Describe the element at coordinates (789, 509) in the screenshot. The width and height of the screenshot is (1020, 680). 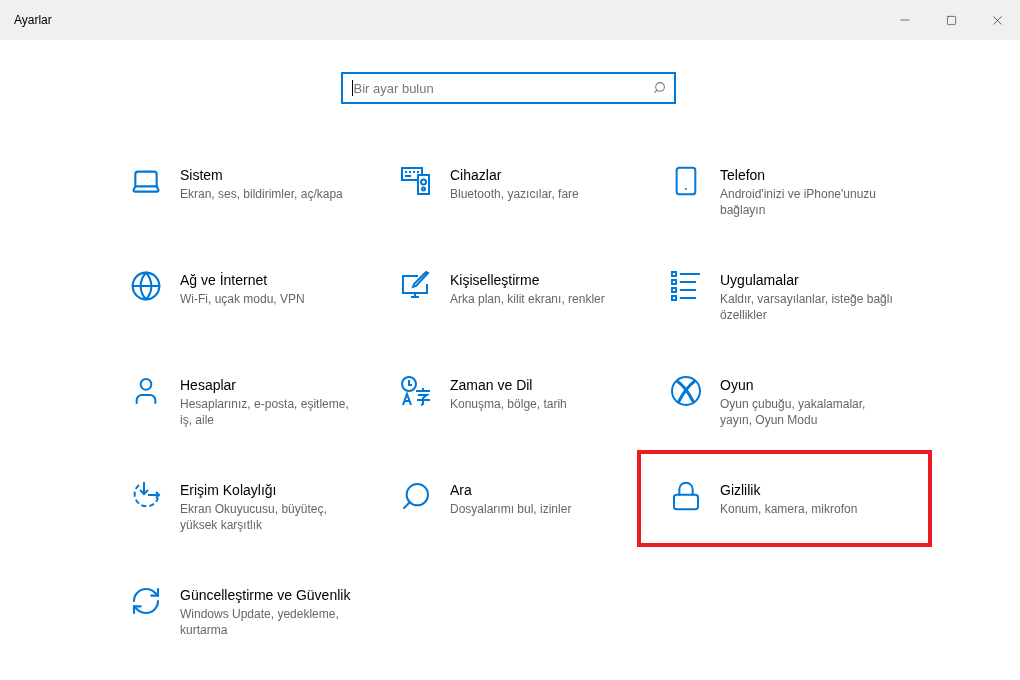
I see `category-description: Konum, kamera, mikrofon` at that location.